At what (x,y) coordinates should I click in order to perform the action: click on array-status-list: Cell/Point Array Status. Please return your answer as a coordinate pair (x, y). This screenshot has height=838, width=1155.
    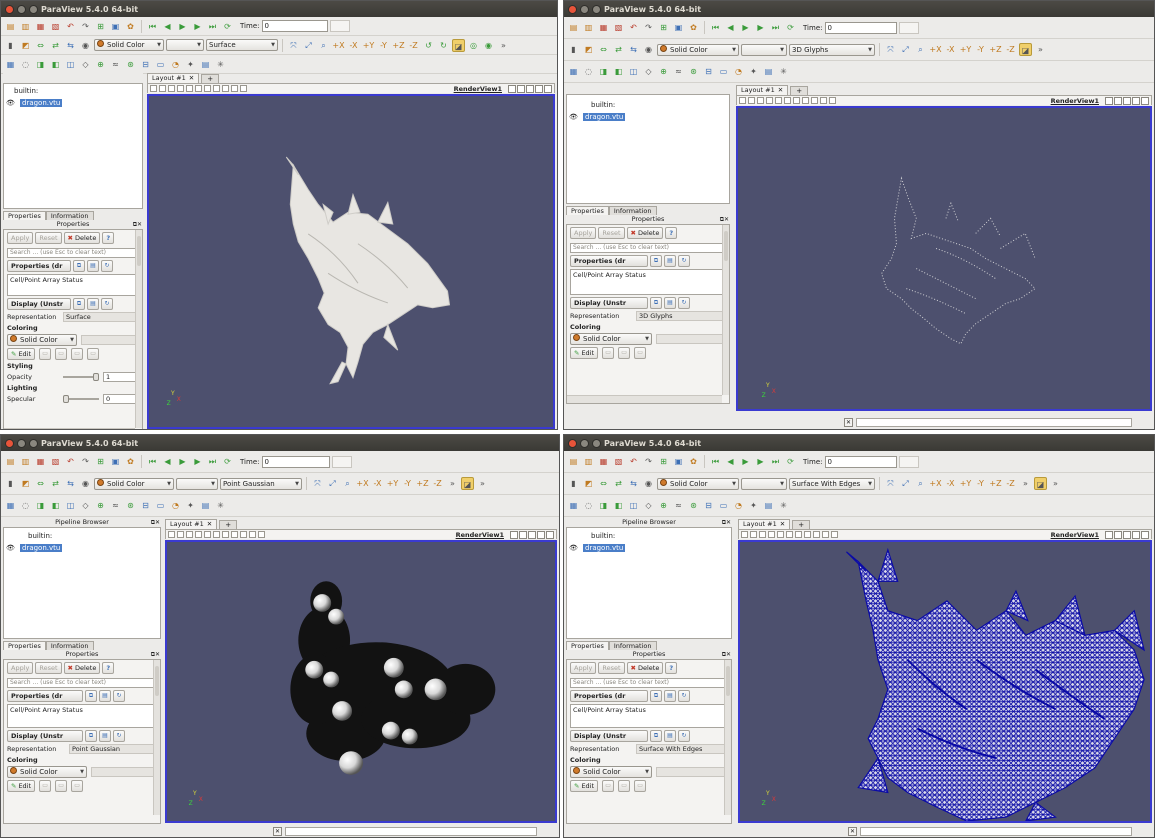
    Looking at the image, I should click on (73, 285).